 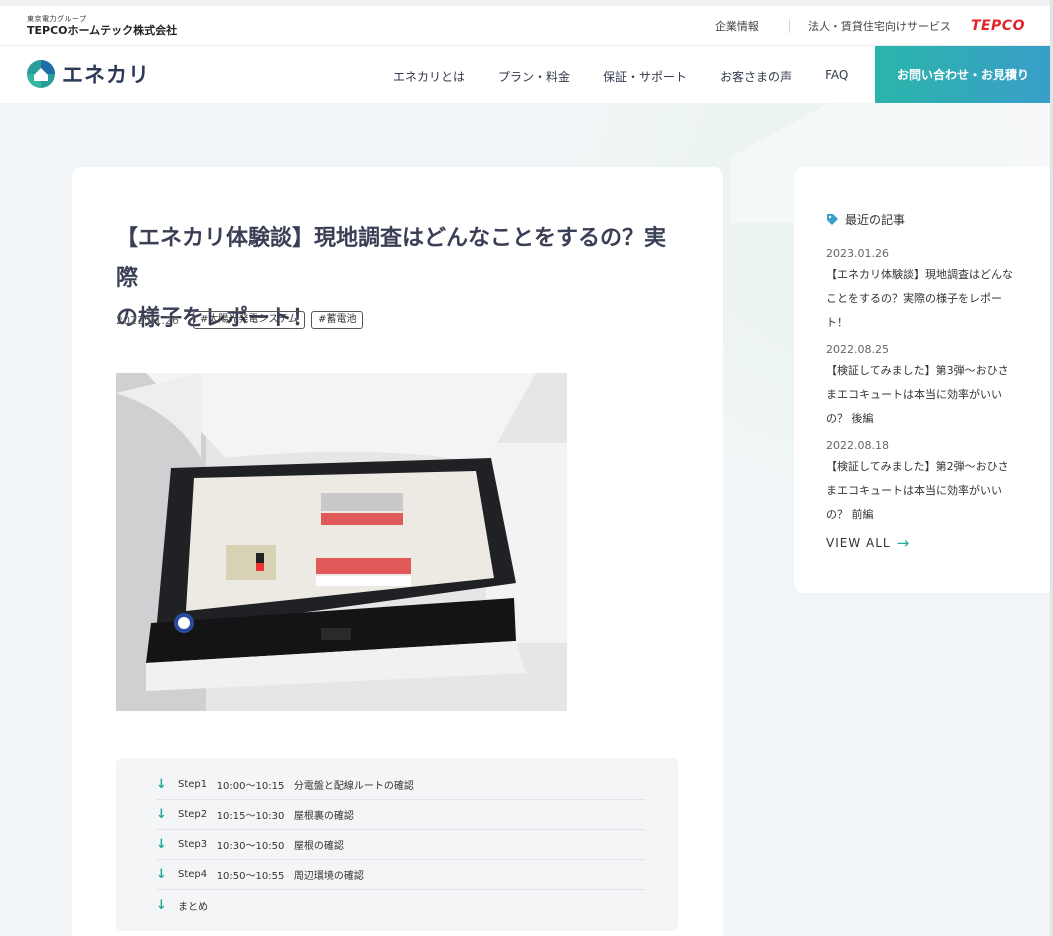 What do you see at coordinates (917, 370) in the screenshot?
I see `post-title-line-1: 【検証してみました】第3弾〜おひさ` at bounding box center [917, 370].